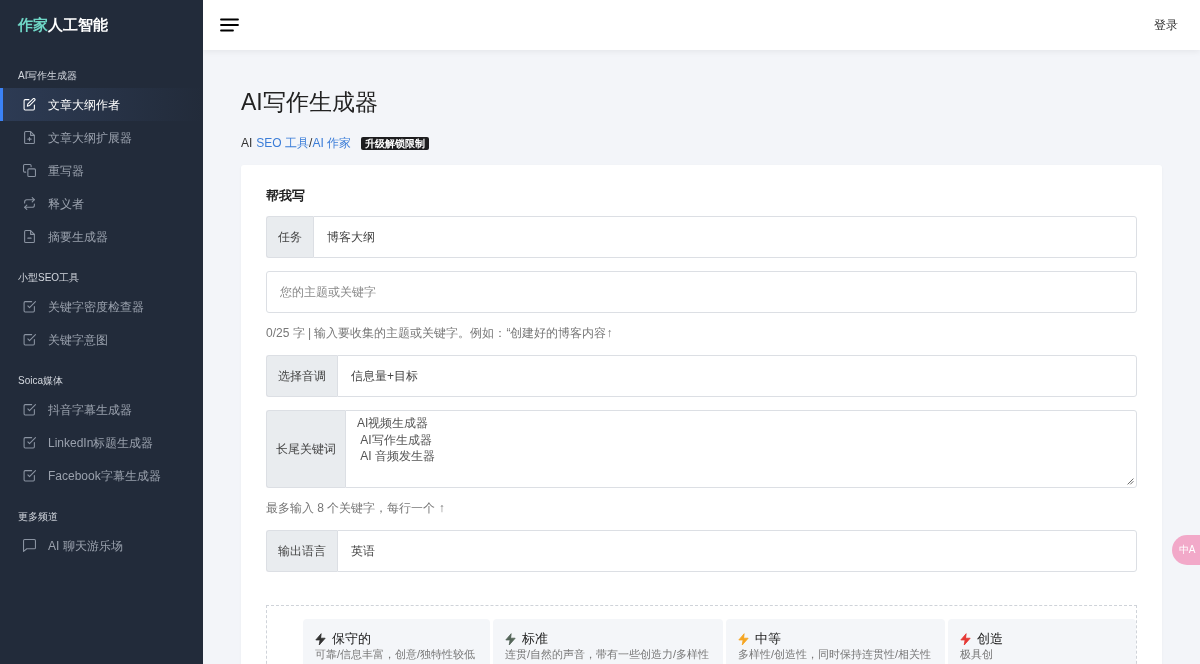 This screenshot has height=664, width=1200. What do you see at coordinates (395, 654) in the screenshot?
I see `option-description: 可靠/信息丰富，创意/独特性较低` at bounding box center [395, 654].